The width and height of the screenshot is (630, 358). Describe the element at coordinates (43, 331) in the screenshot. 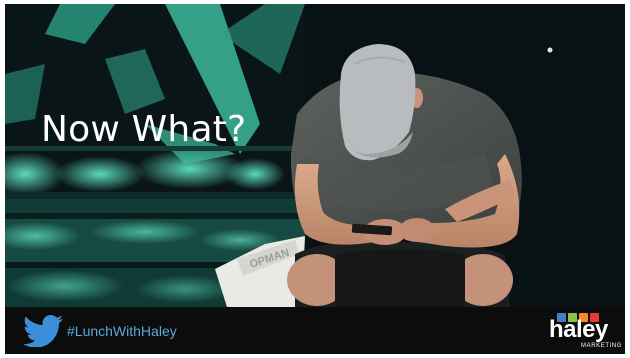

I see `twitter-bird-icon` at that location.